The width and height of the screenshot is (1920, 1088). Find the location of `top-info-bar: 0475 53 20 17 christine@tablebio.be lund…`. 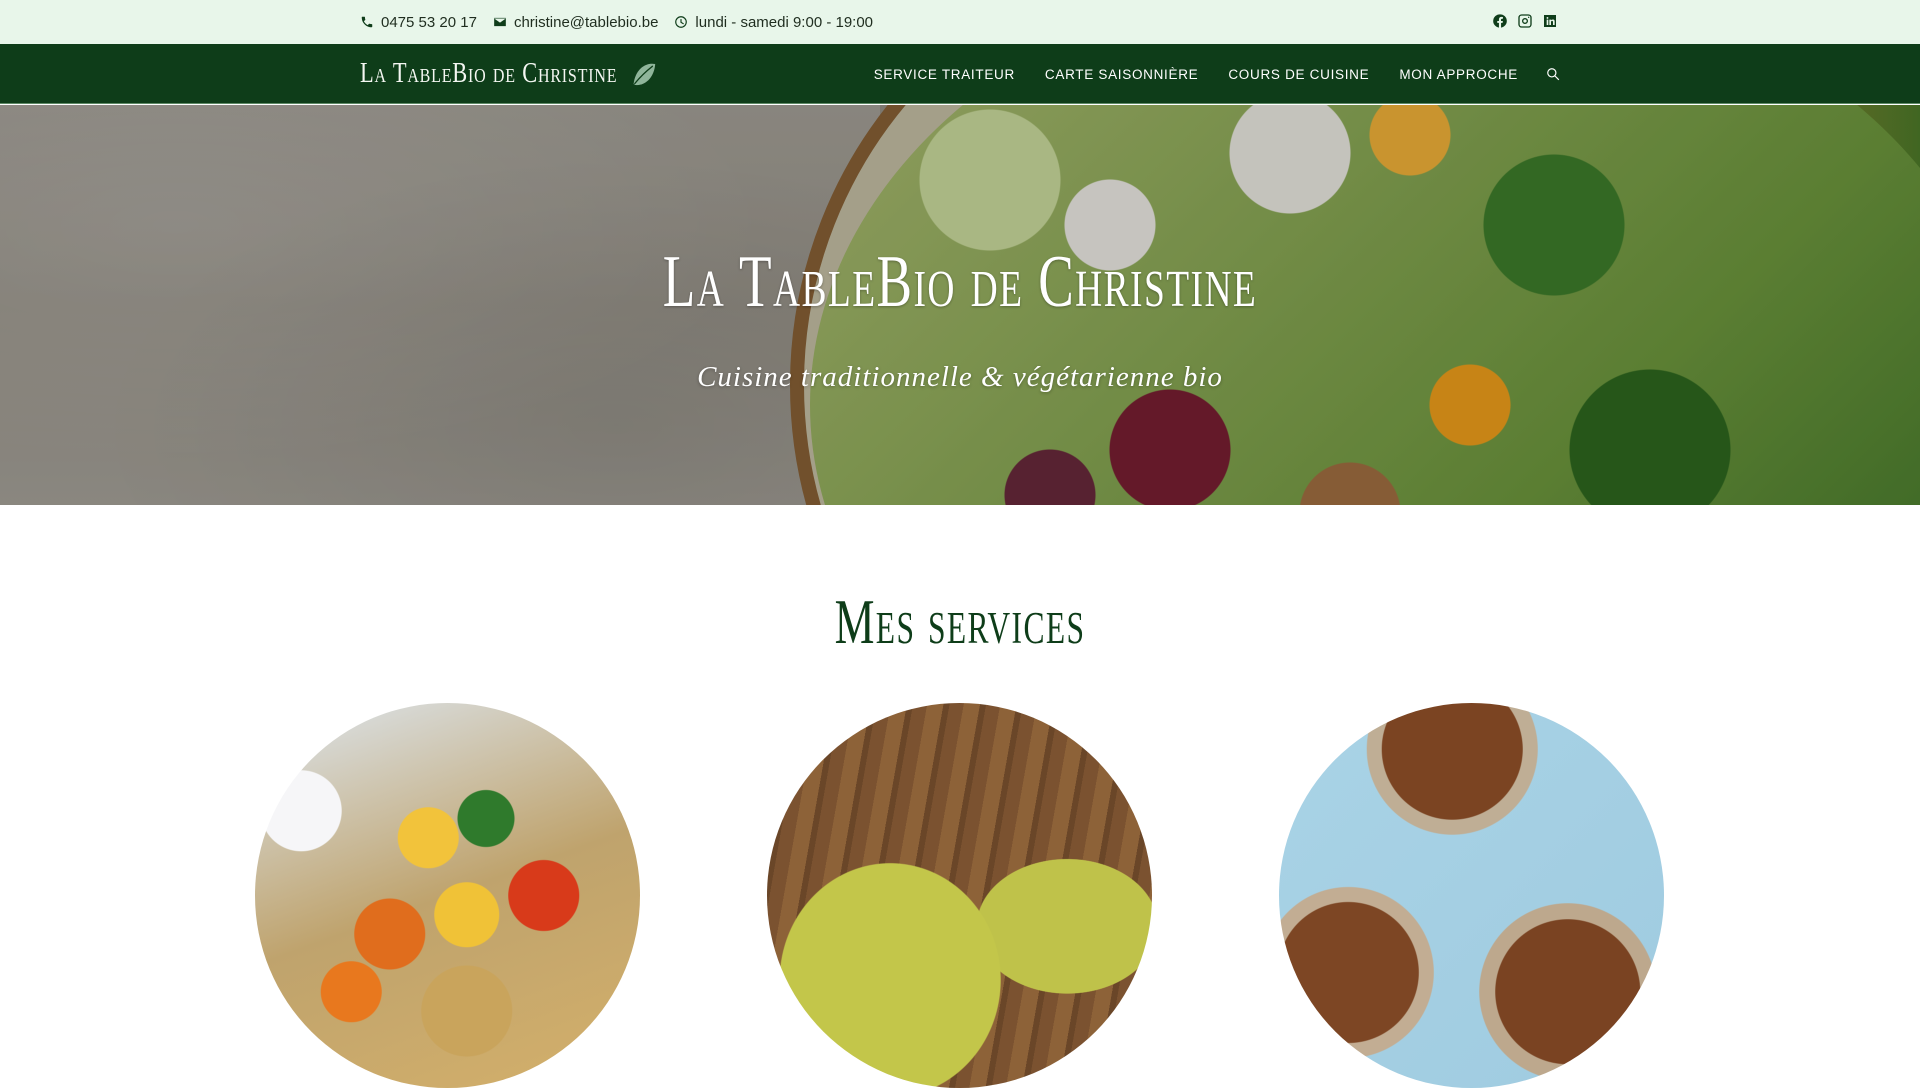

top-info-bar: 0475 53 20 17 christine@tablebio.be lund… is located at coordinates (960, 22).